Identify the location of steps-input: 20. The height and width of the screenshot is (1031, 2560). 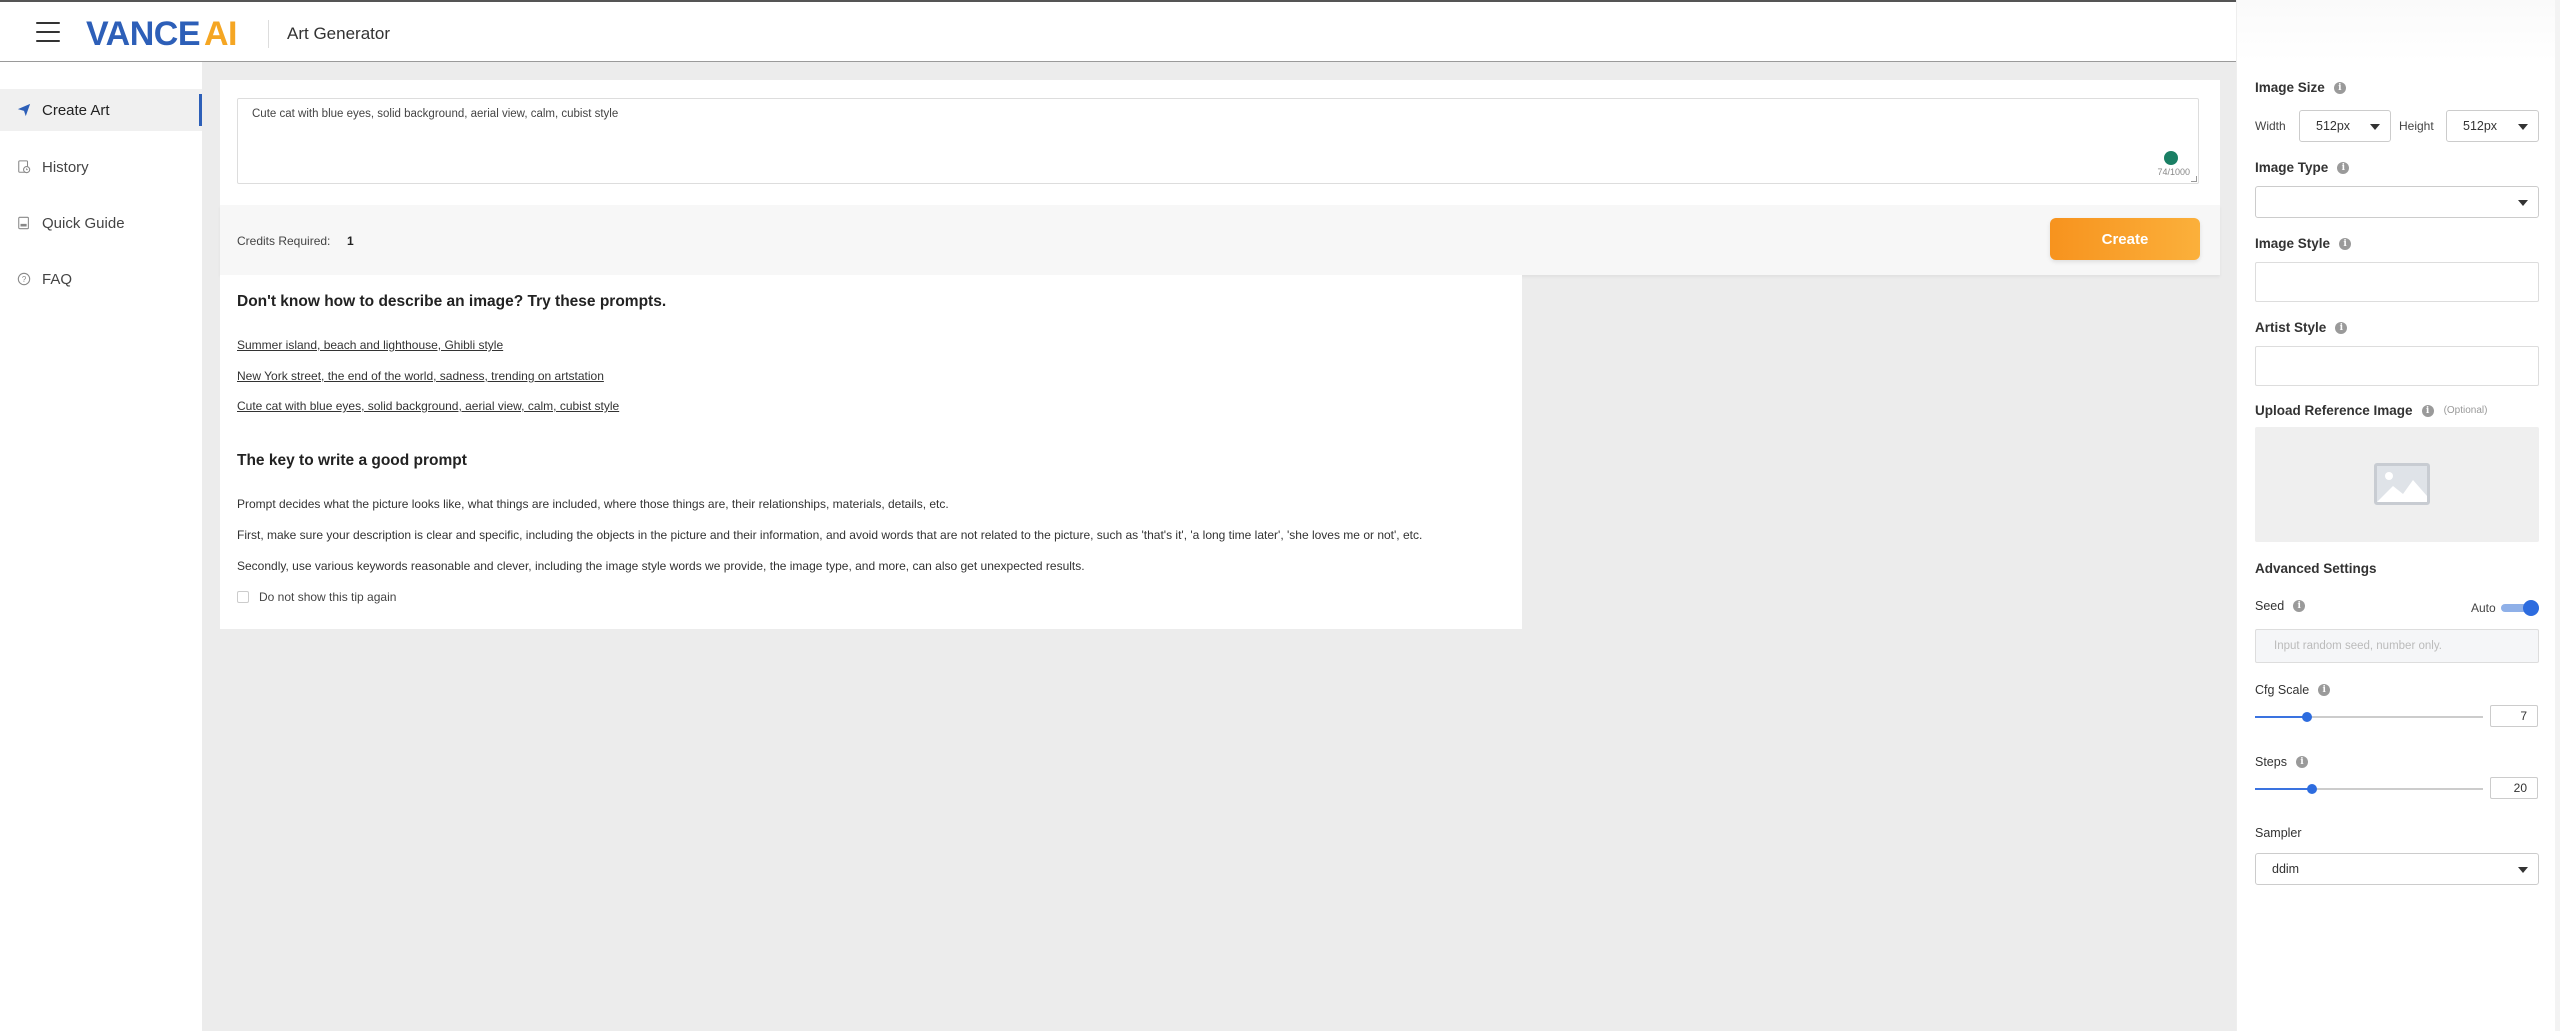
(2514, 788).